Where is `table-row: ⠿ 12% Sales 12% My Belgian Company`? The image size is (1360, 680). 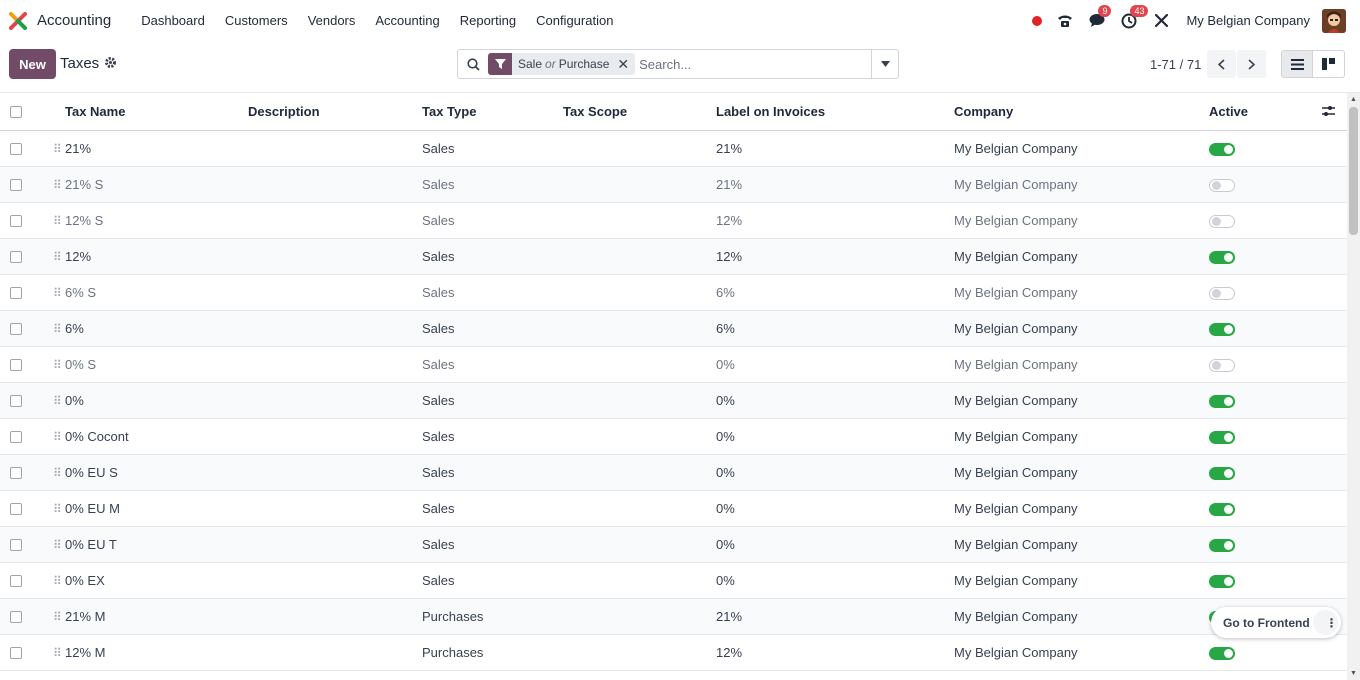 table-row: ⠿ 12% Sales 12% My Belgian Company is located at coordinates (673, 256).